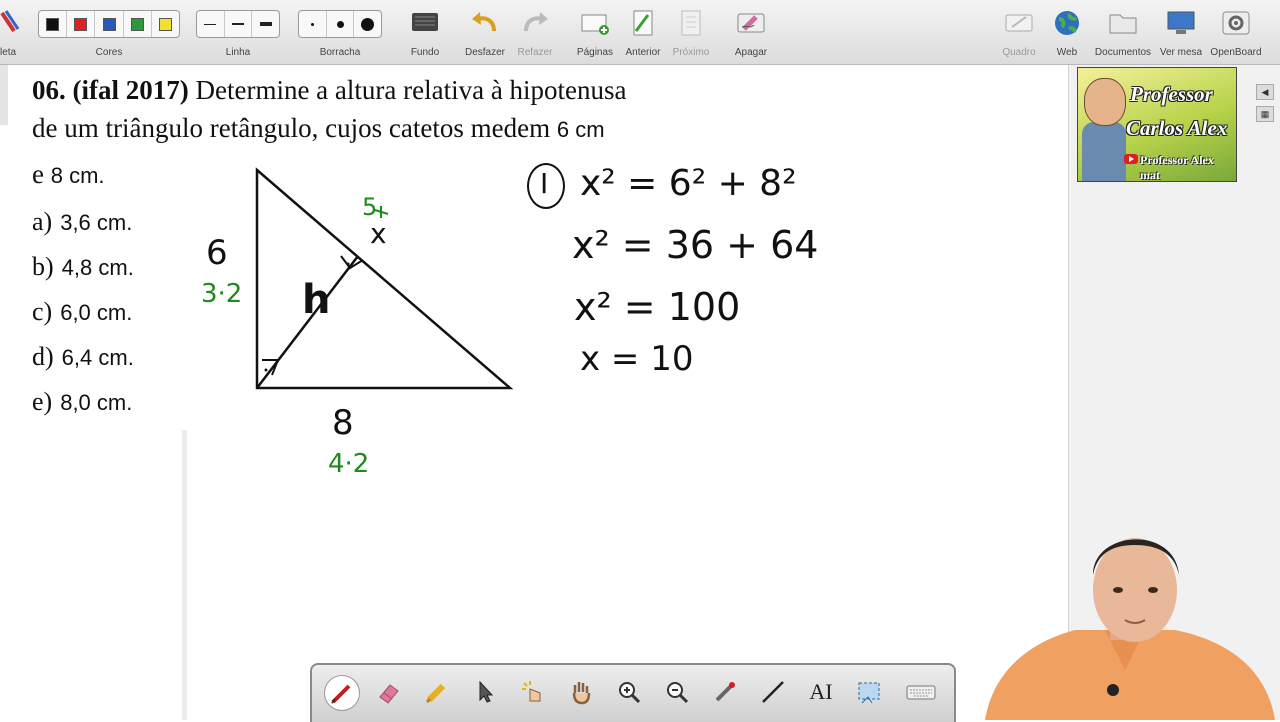 This screenshot has width=1280, height=722. Describe the element at coordinates (637, 359) in the screenshot. I see `equation-4: x = 10` at that location.